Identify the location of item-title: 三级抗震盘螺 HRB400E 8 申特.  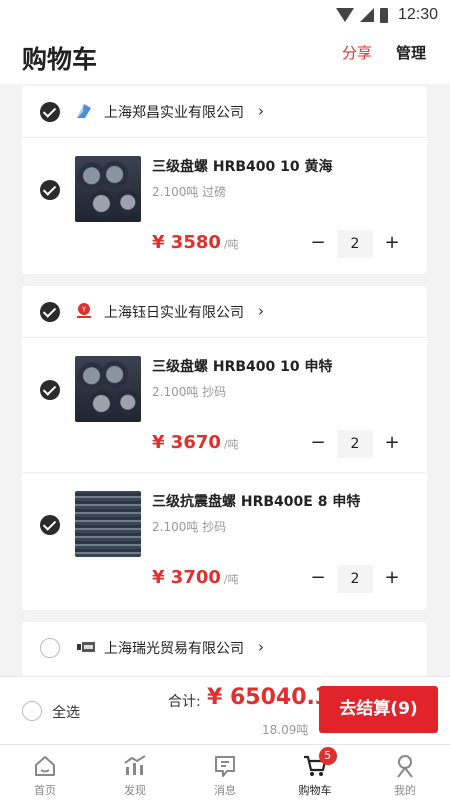
(256, 501).